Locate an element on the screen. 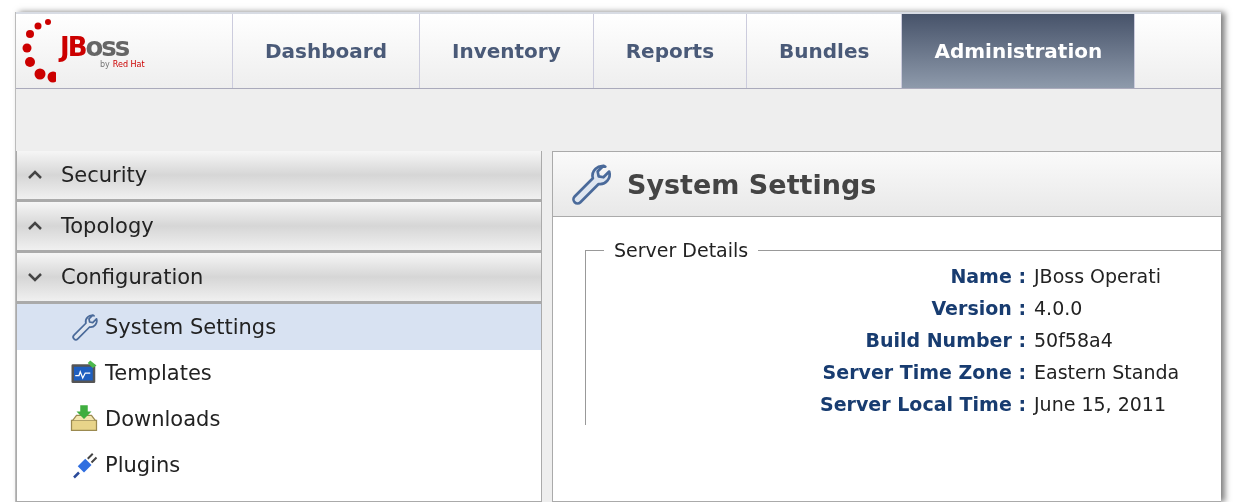 The width and height of the screenshot is (1233, 502). sidebar-item: Plugins is located at coordinates (279, 465).